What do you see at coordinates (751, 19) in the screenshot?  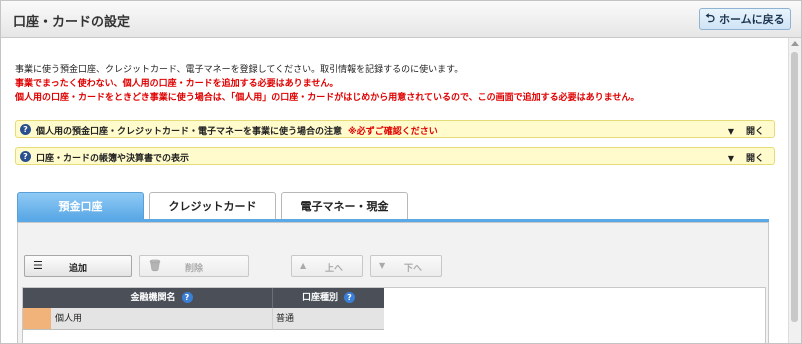 I see `home-button-label: ホームに戻る` at bounding box center [751, 19].